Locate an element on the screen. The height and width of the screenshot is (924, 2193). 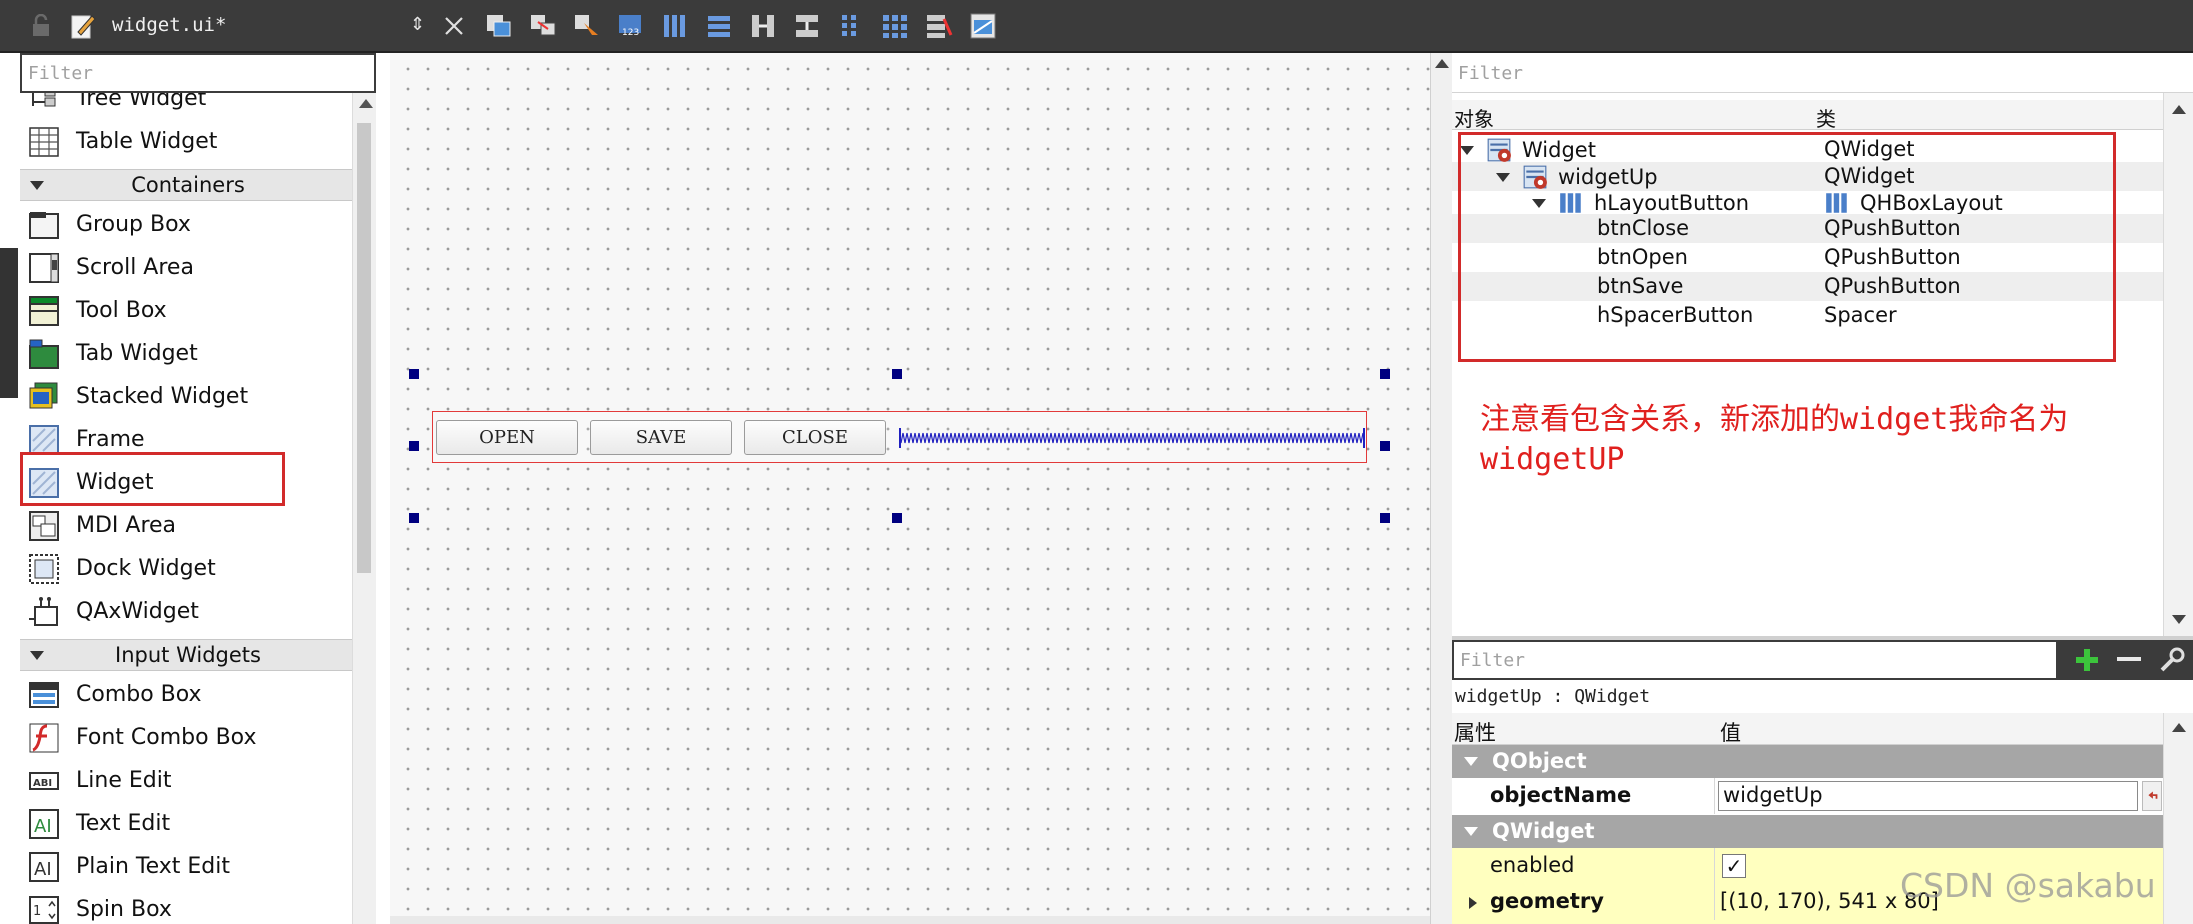
left-dock-edge is located at coordinates (9, 488).